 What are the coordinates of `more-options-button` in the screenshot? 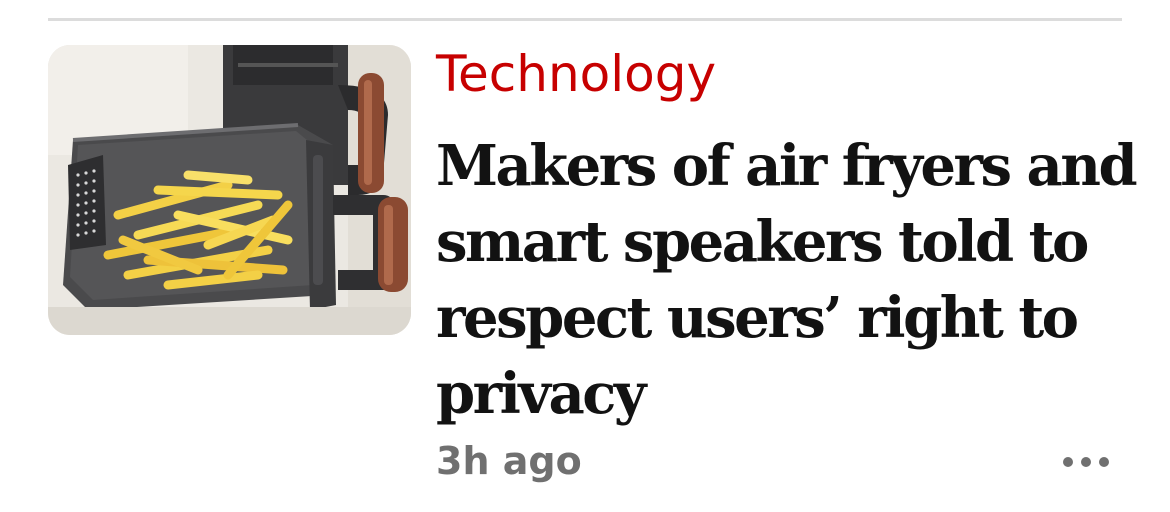 It's located at (1086, 462).